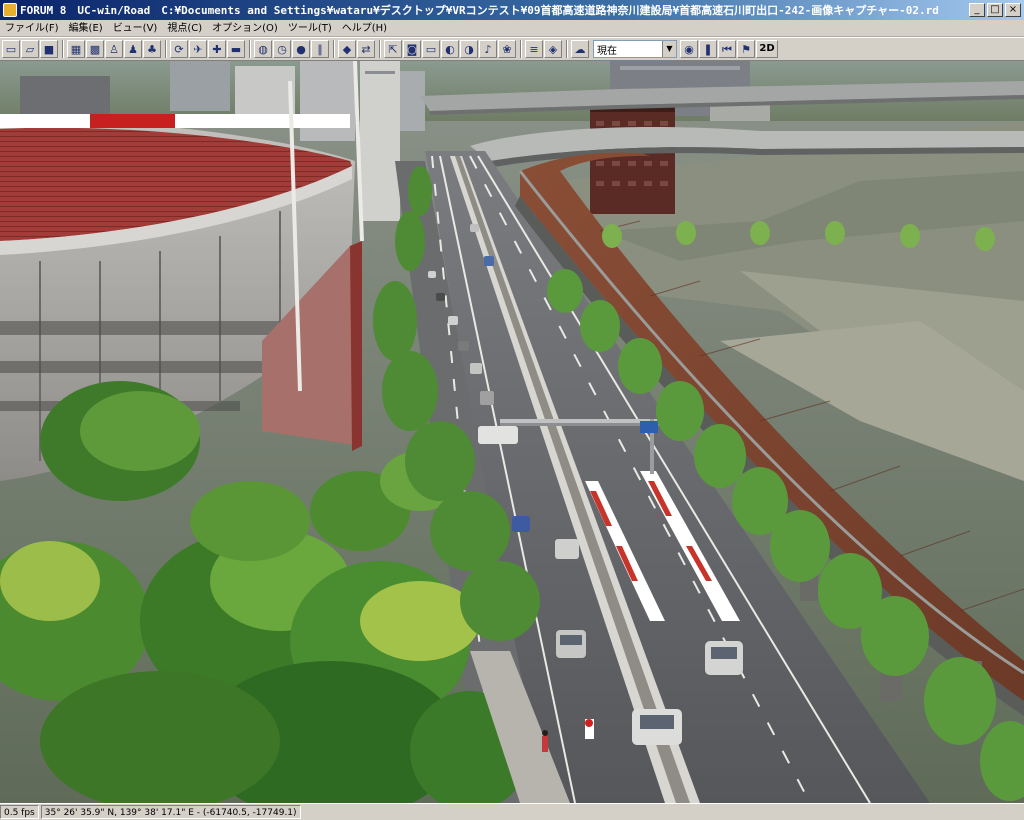 This screenshot has width=1024, height=820. What do you see at coordinates (746, 49) in the screenshot?
I see `flag-icon: ⚑` at bounding box center [746, 49].